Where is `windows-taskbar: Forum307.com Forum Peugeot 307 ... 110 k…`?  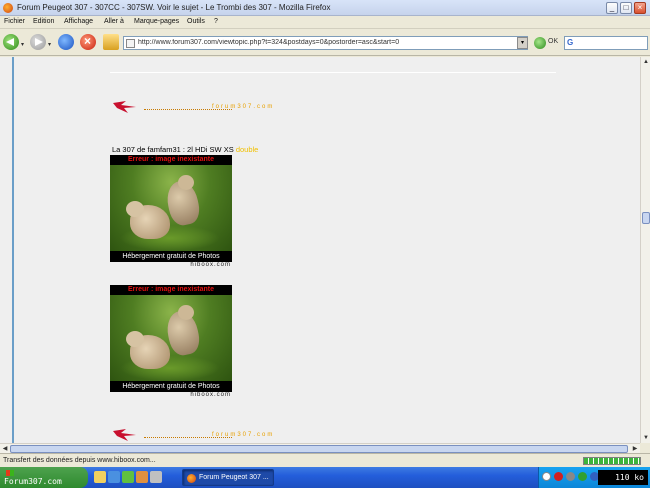
windows-taskbar: Forum307.com Forum Peugeot 307 ... 110 k… is located at coordinates (325, 477).